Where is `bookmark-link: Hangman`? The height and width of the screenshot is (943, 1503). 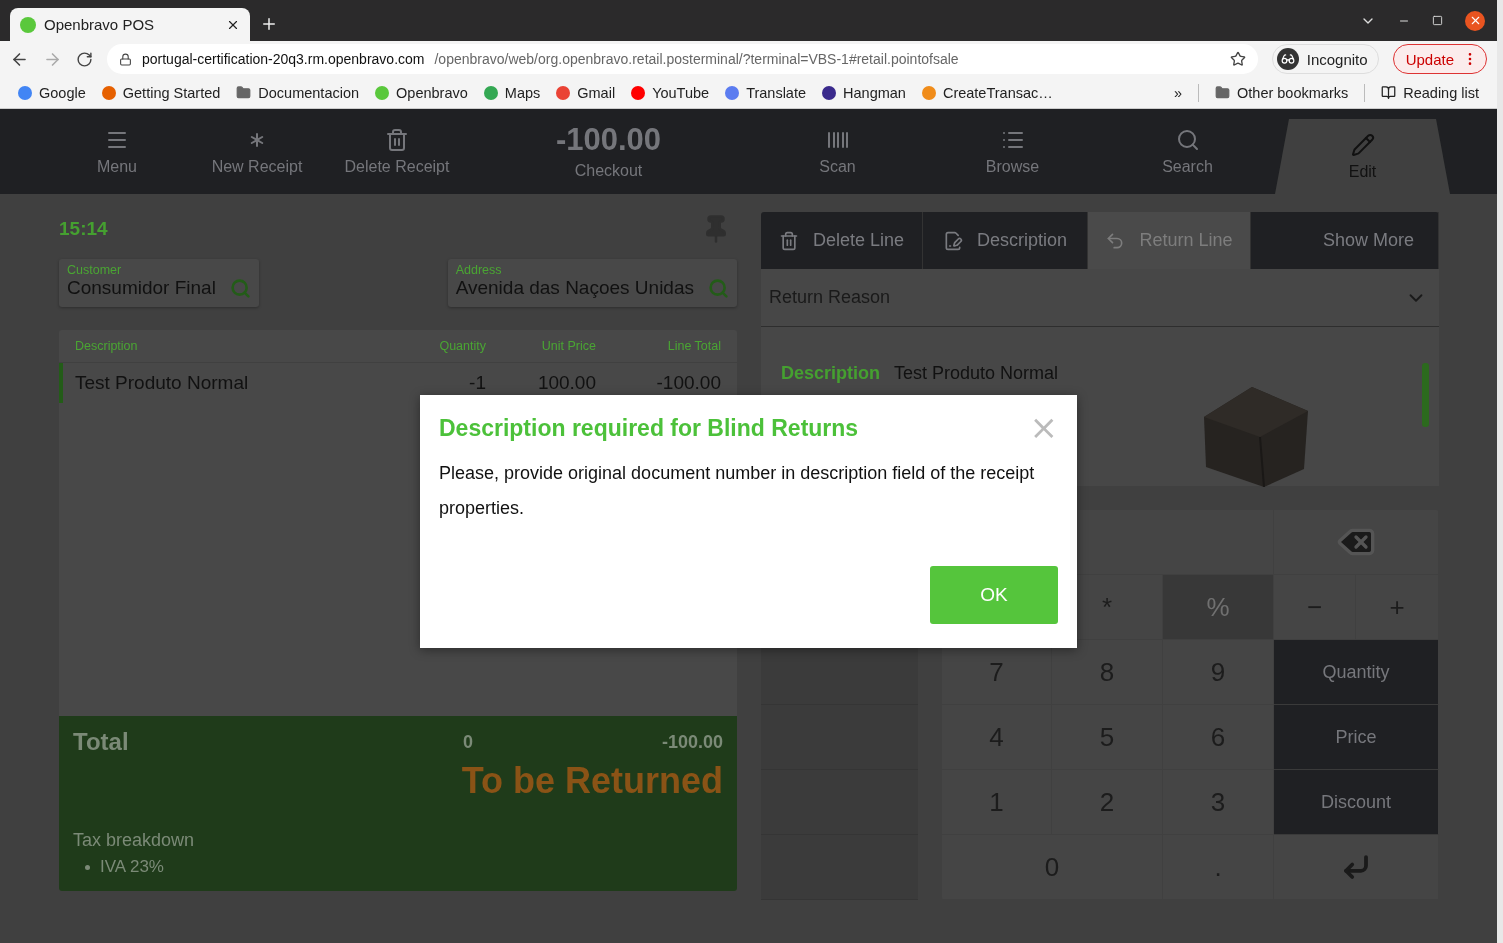 bookmark-link: Hangman is located at coordinates (864, 92).